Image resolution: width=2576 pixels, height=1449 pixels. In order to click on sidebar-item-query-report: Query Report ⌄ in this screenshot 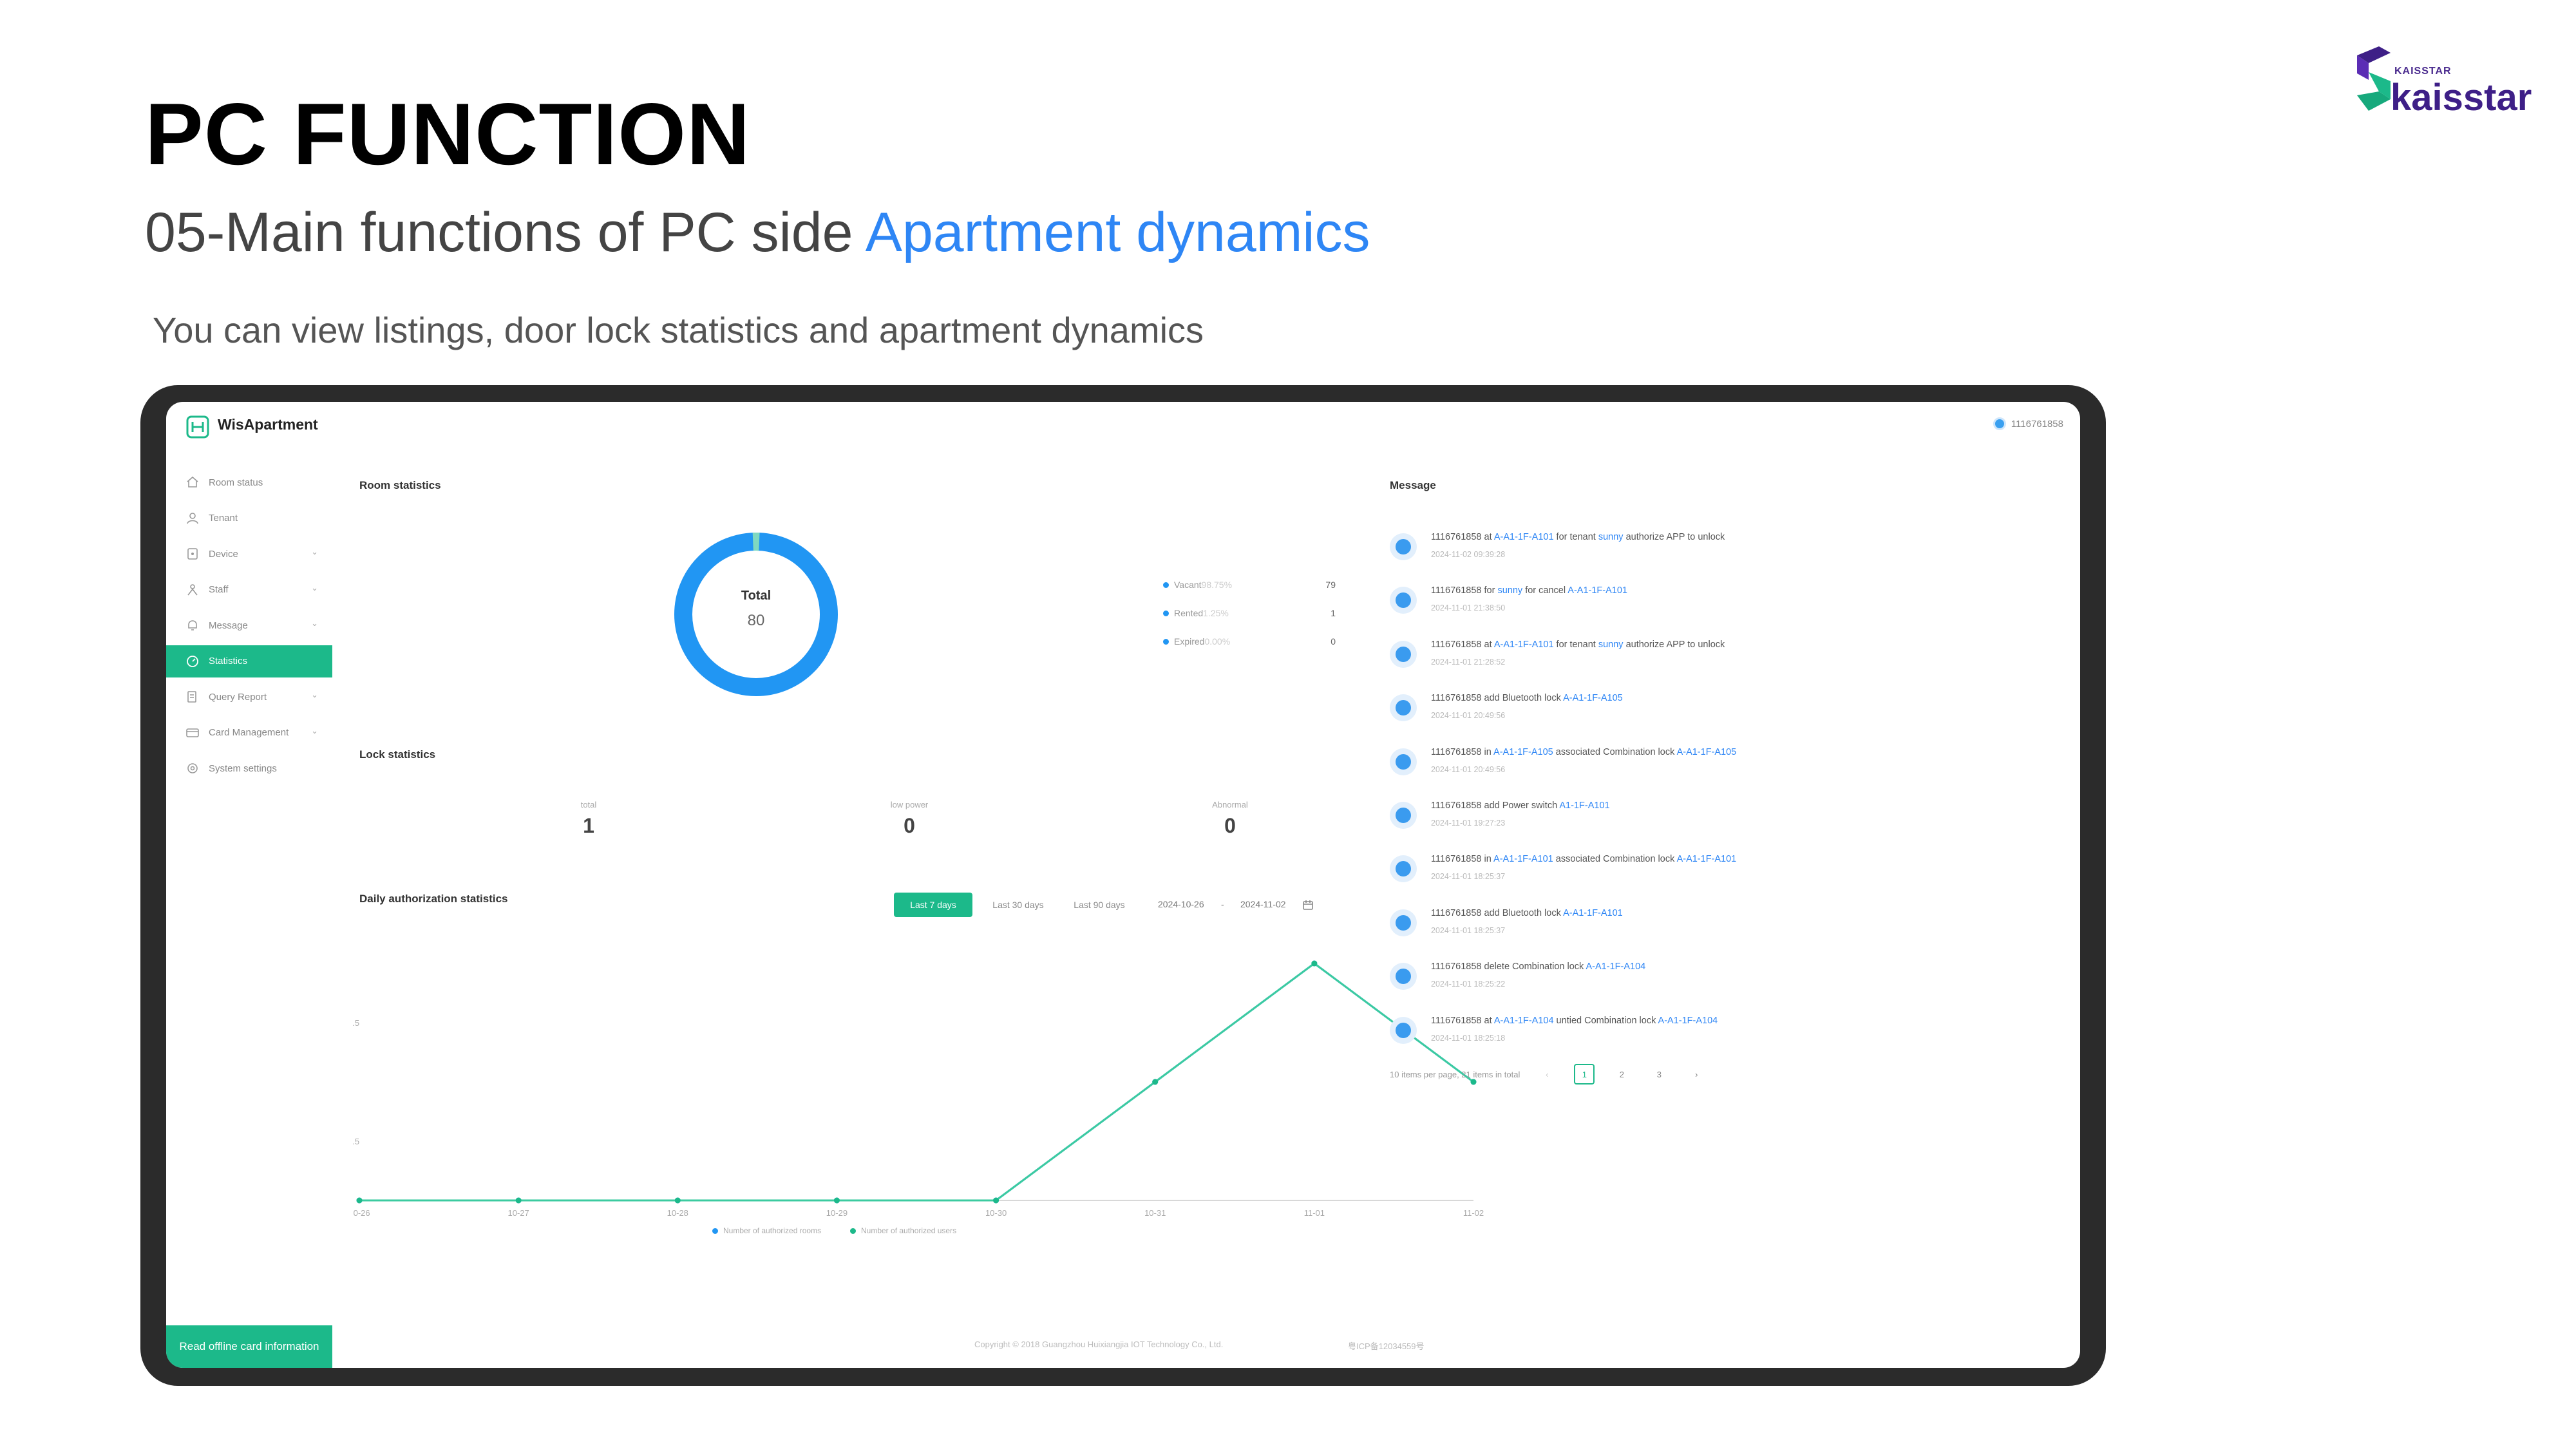, I will do `click(249, 697)`.